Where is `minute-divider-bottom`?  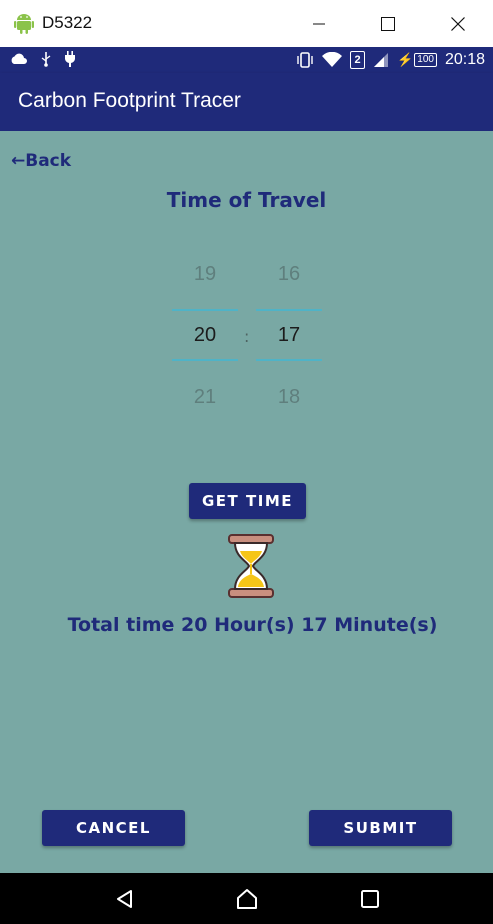
minute-divider-bottom is located at coordinates (289, 360).